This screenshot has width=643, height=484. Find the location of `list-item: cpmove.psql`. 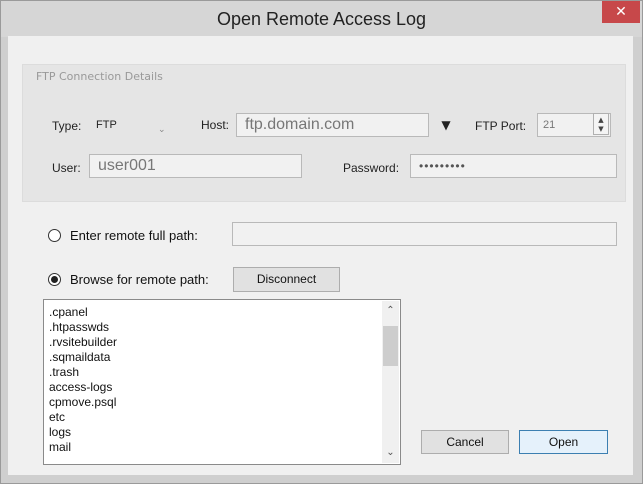

list-item: cpmove.psql is located at coordinates (82, 402).